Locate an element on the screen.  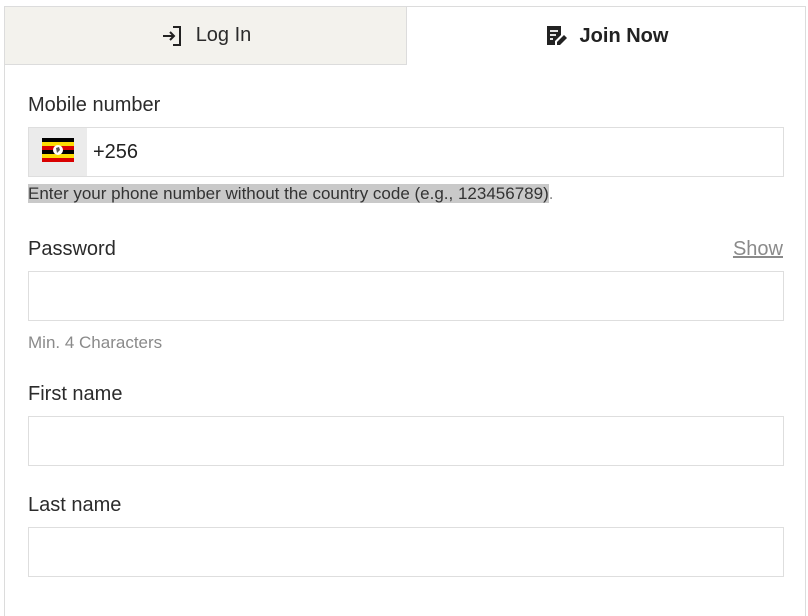
first-name-label: First name is located at coordinates (75, 394).